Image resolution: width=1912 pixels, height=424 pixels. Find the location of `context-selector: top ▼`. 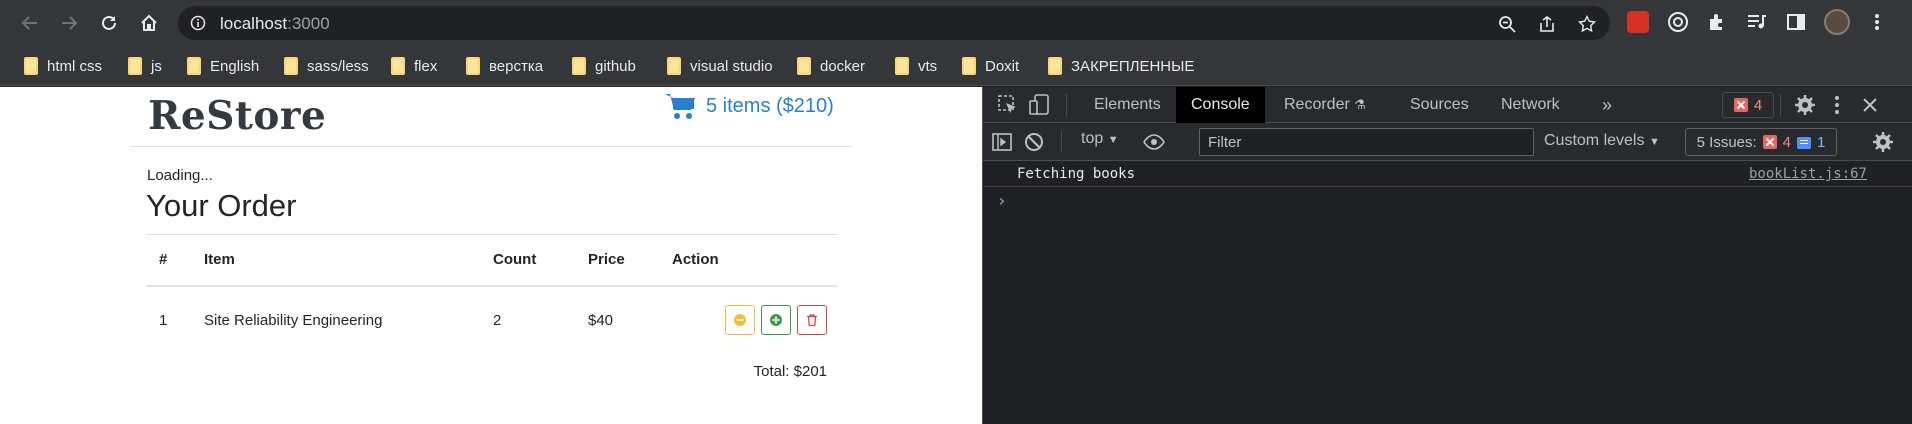

context-selector: top ▼ is located at coordinates (1100, 139).